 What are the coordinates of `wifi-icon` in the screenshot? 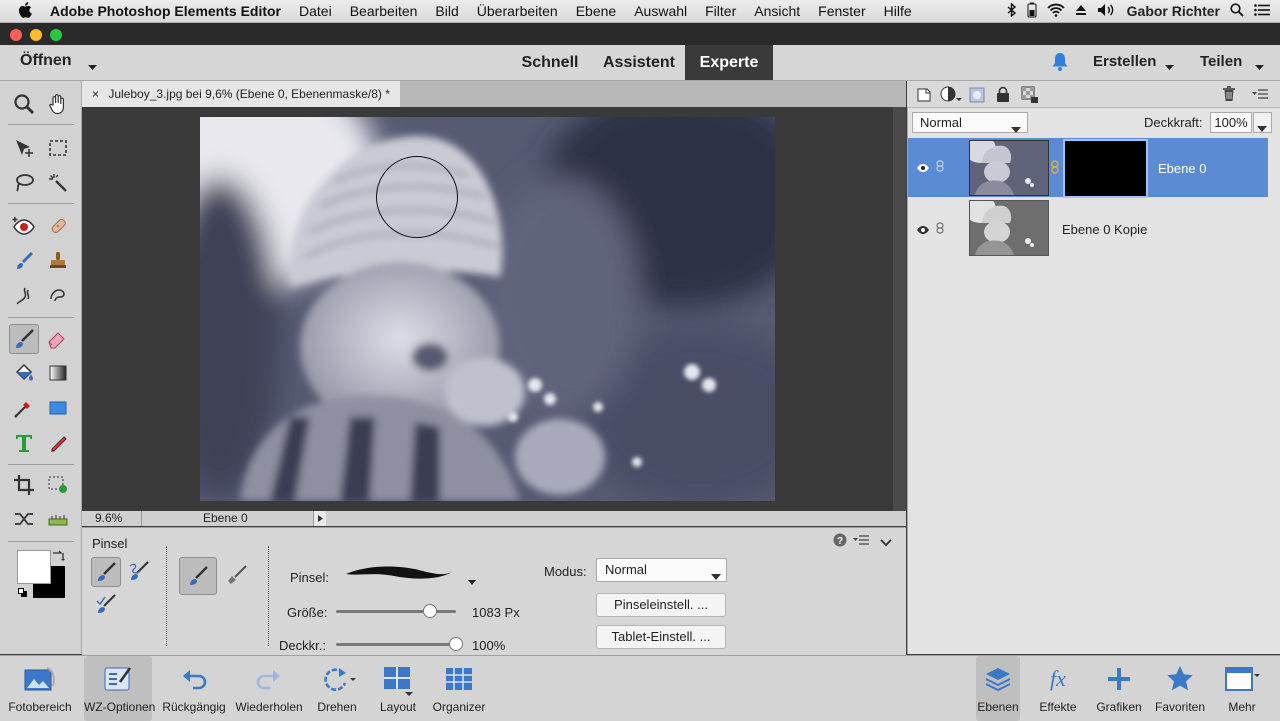 It's located at (1055, 11).